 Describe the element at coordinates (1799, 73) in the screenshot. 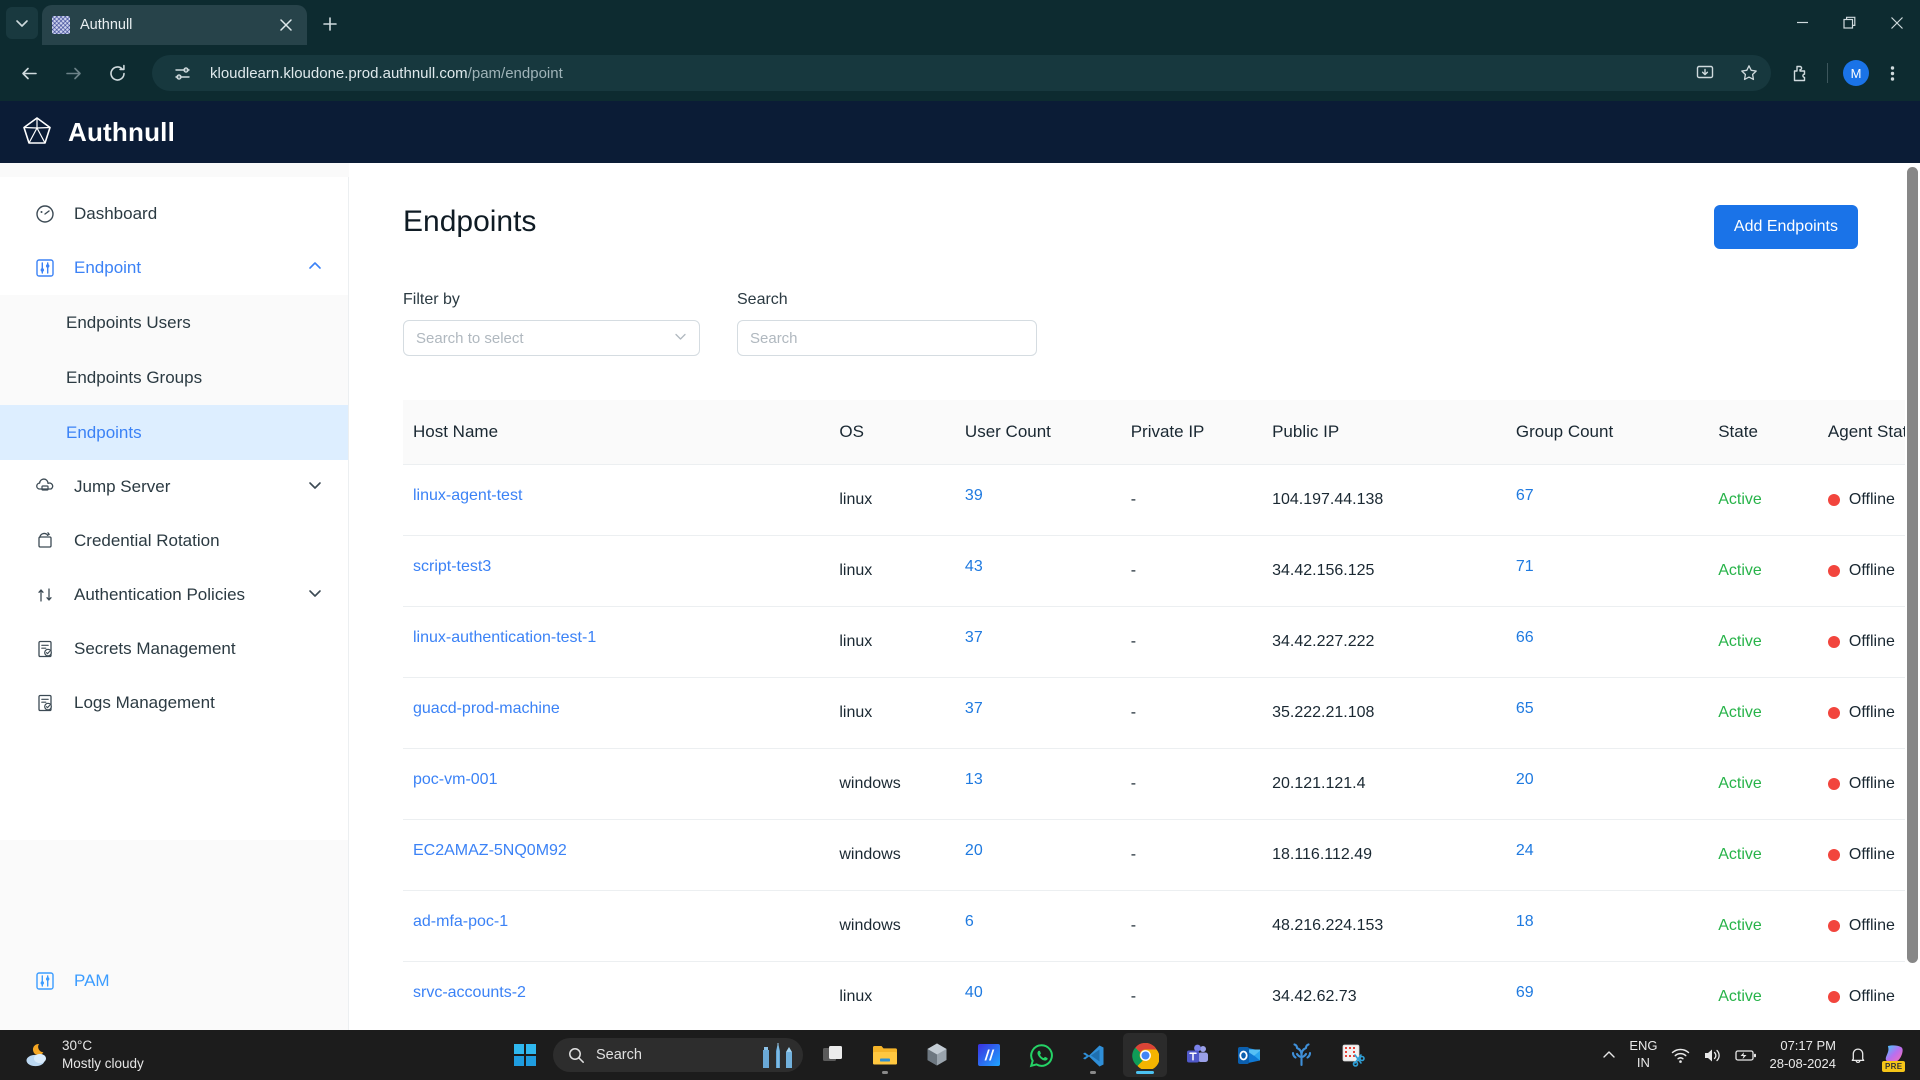

I see `extensions-puzzle-icon` at that location.